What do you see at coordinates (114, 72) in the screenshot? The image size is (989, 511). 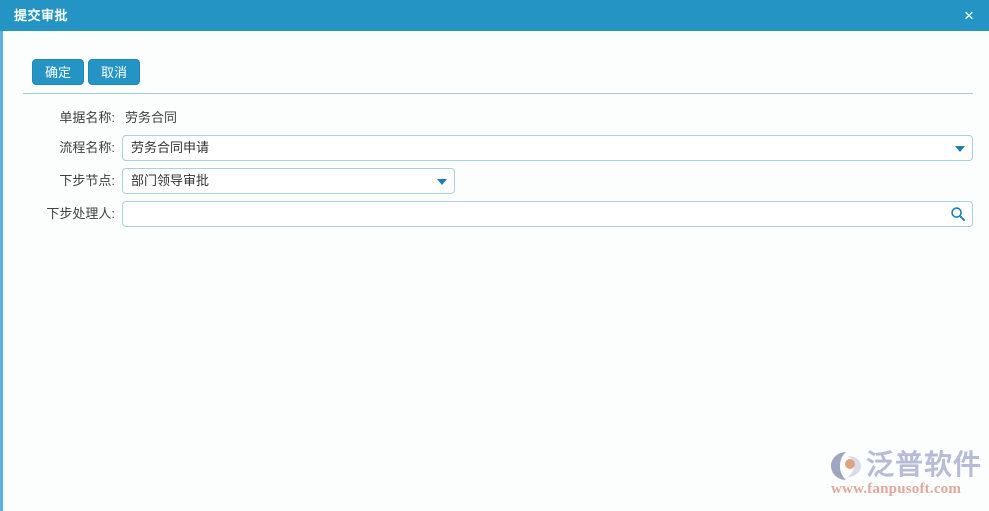 I see `cancel-button: 取消` at bounding box center [114, 72].